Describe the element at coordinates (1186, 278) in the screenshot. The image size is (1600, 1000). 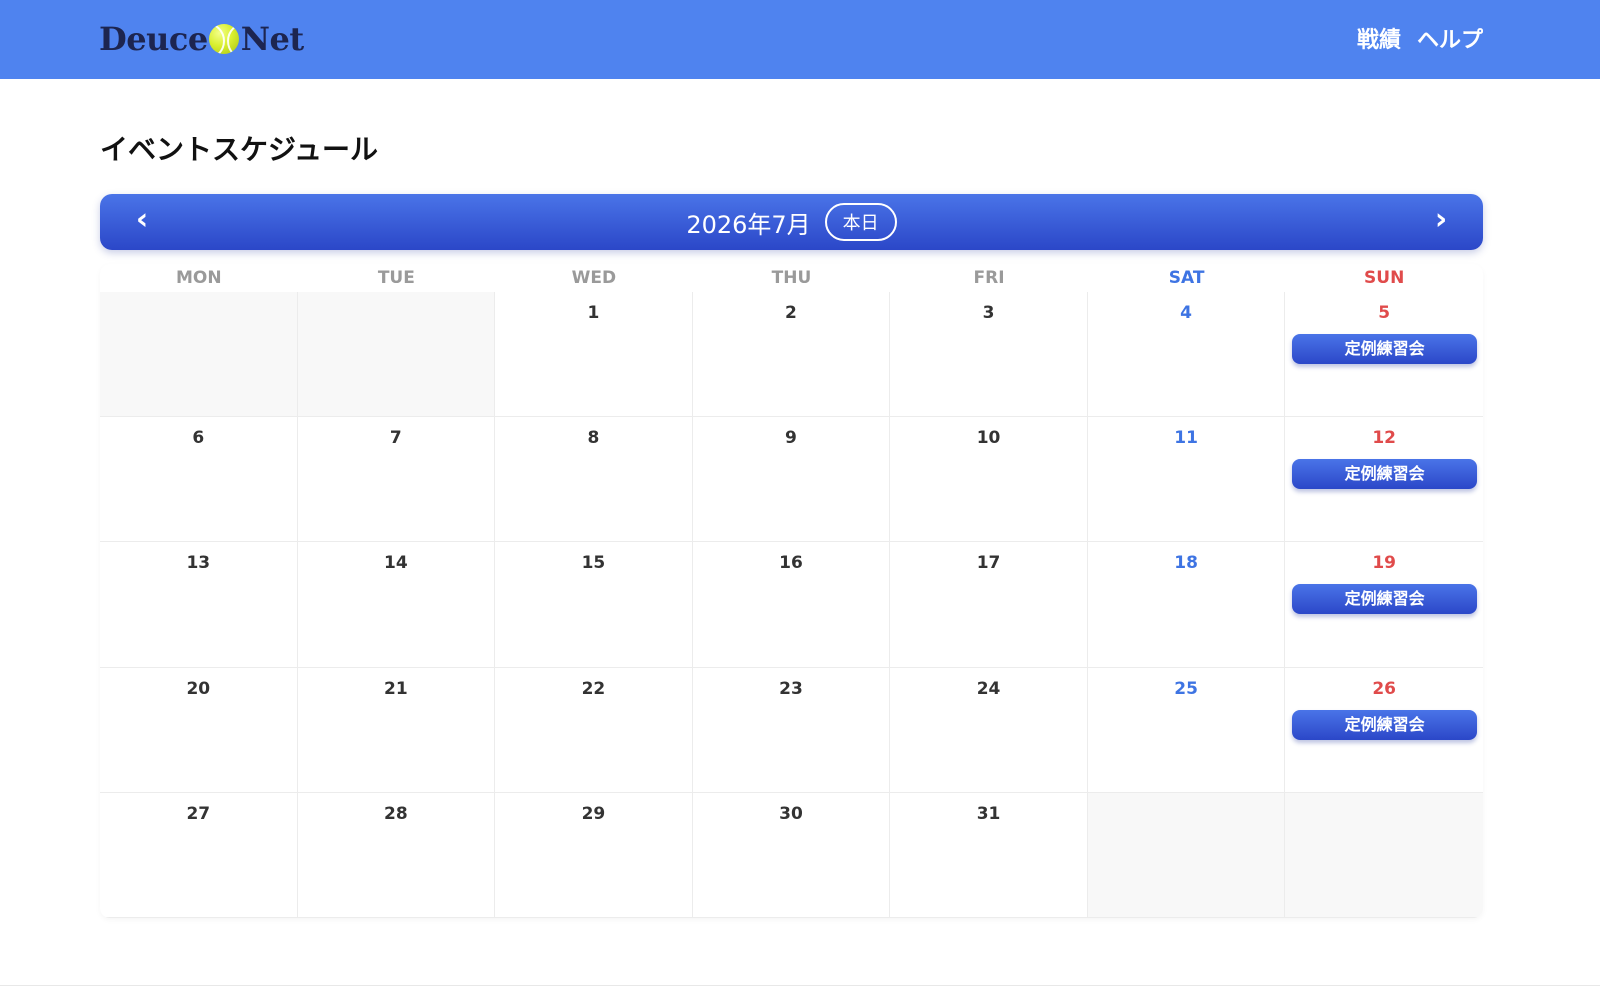
I see `weekday-sat: SAT` at that location.